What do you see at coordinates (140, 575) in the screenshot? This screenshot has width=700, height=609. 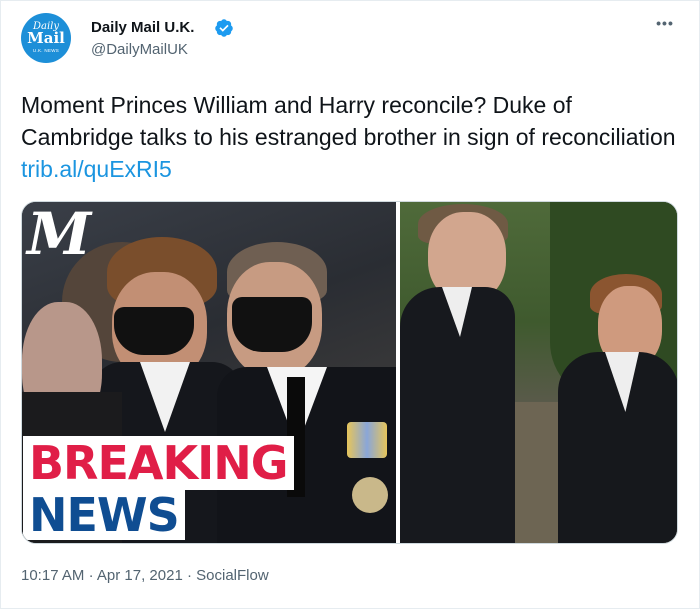 I see `tweet-date: Apr 17, 2021` at bounding box center [140, 575].